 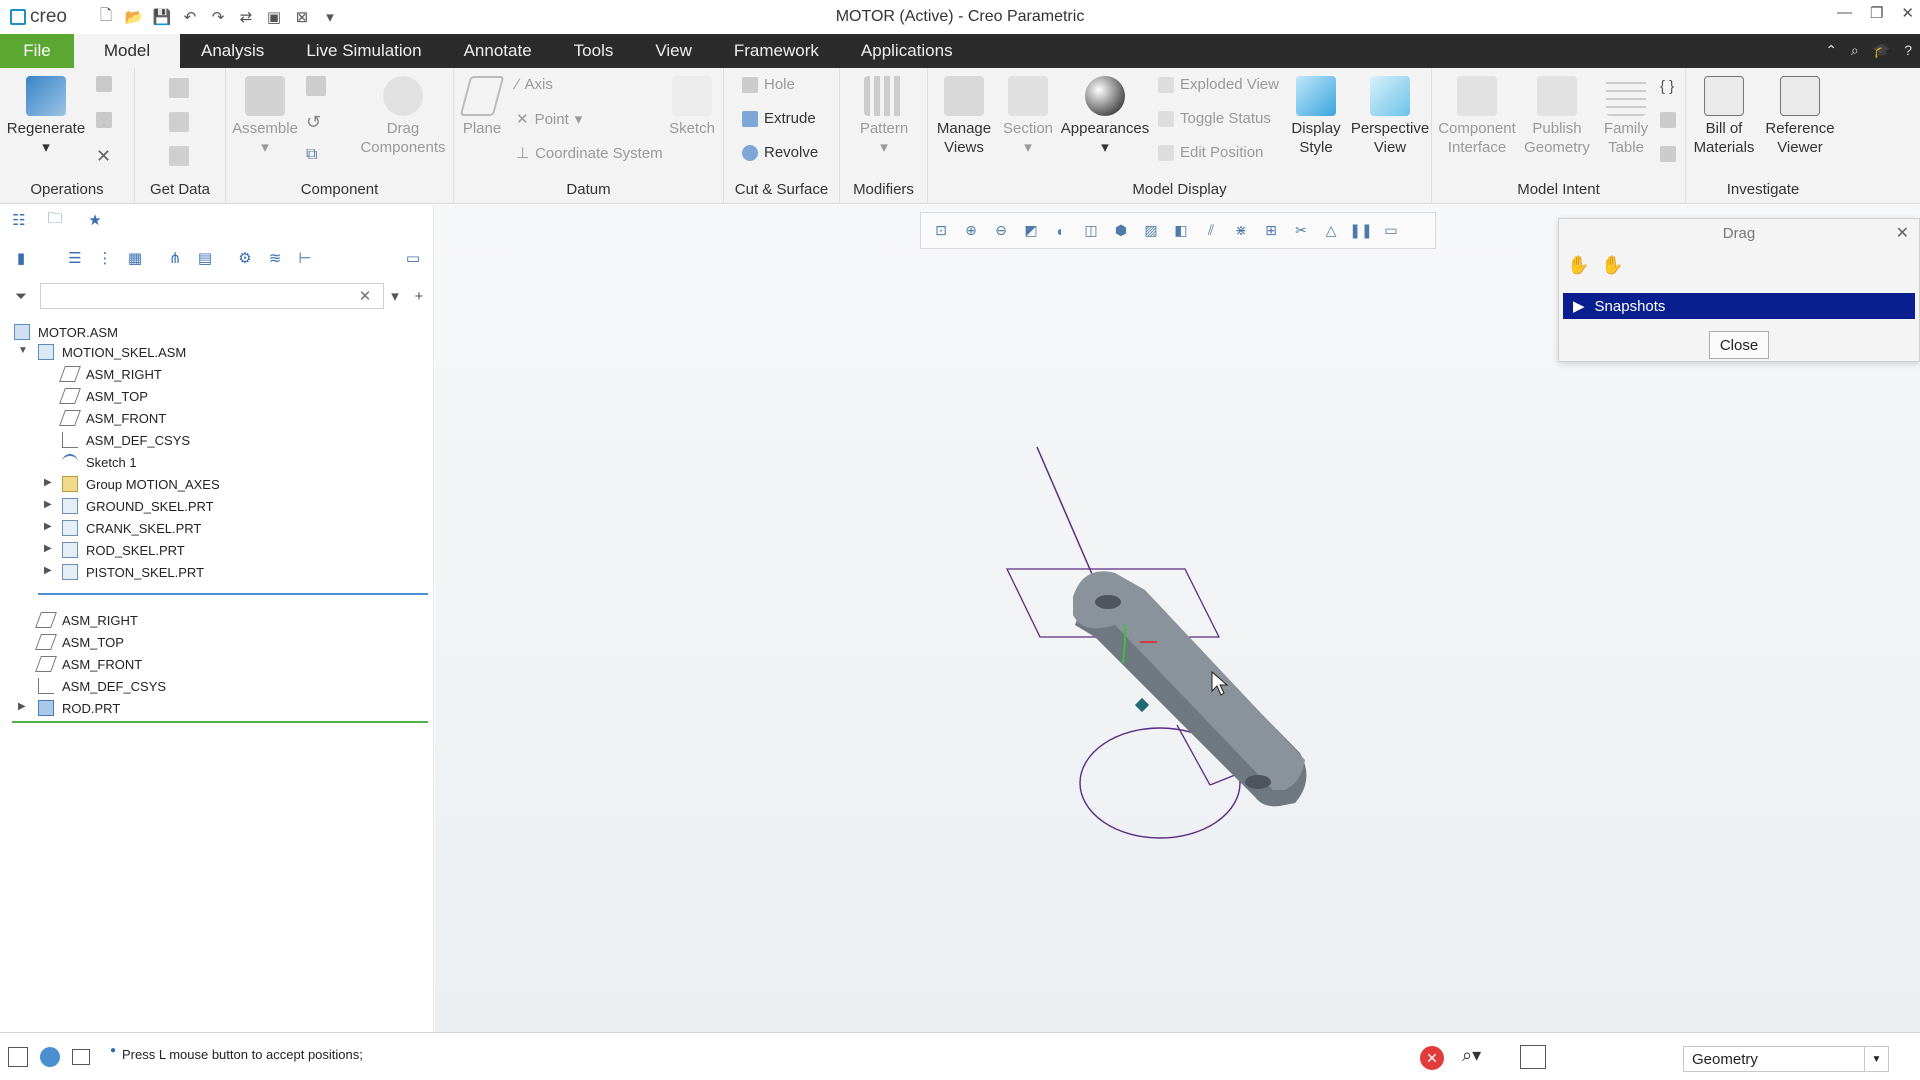 What do you see at coordinates (131, 528) in the screenshot?
I see `tree-item-crank-skel: CRANK_SKEL.PRT` at bounding box center [131, 528].